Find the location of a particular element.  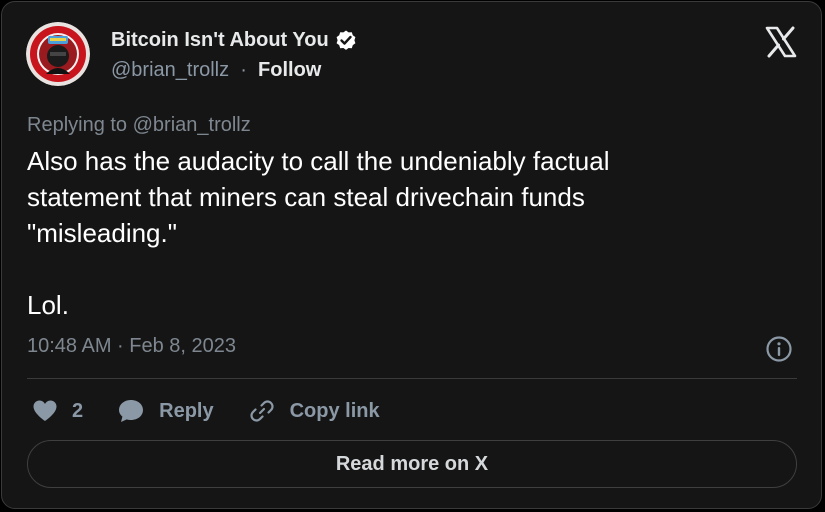

like-count: 2 is located at coordinates (78, 410).